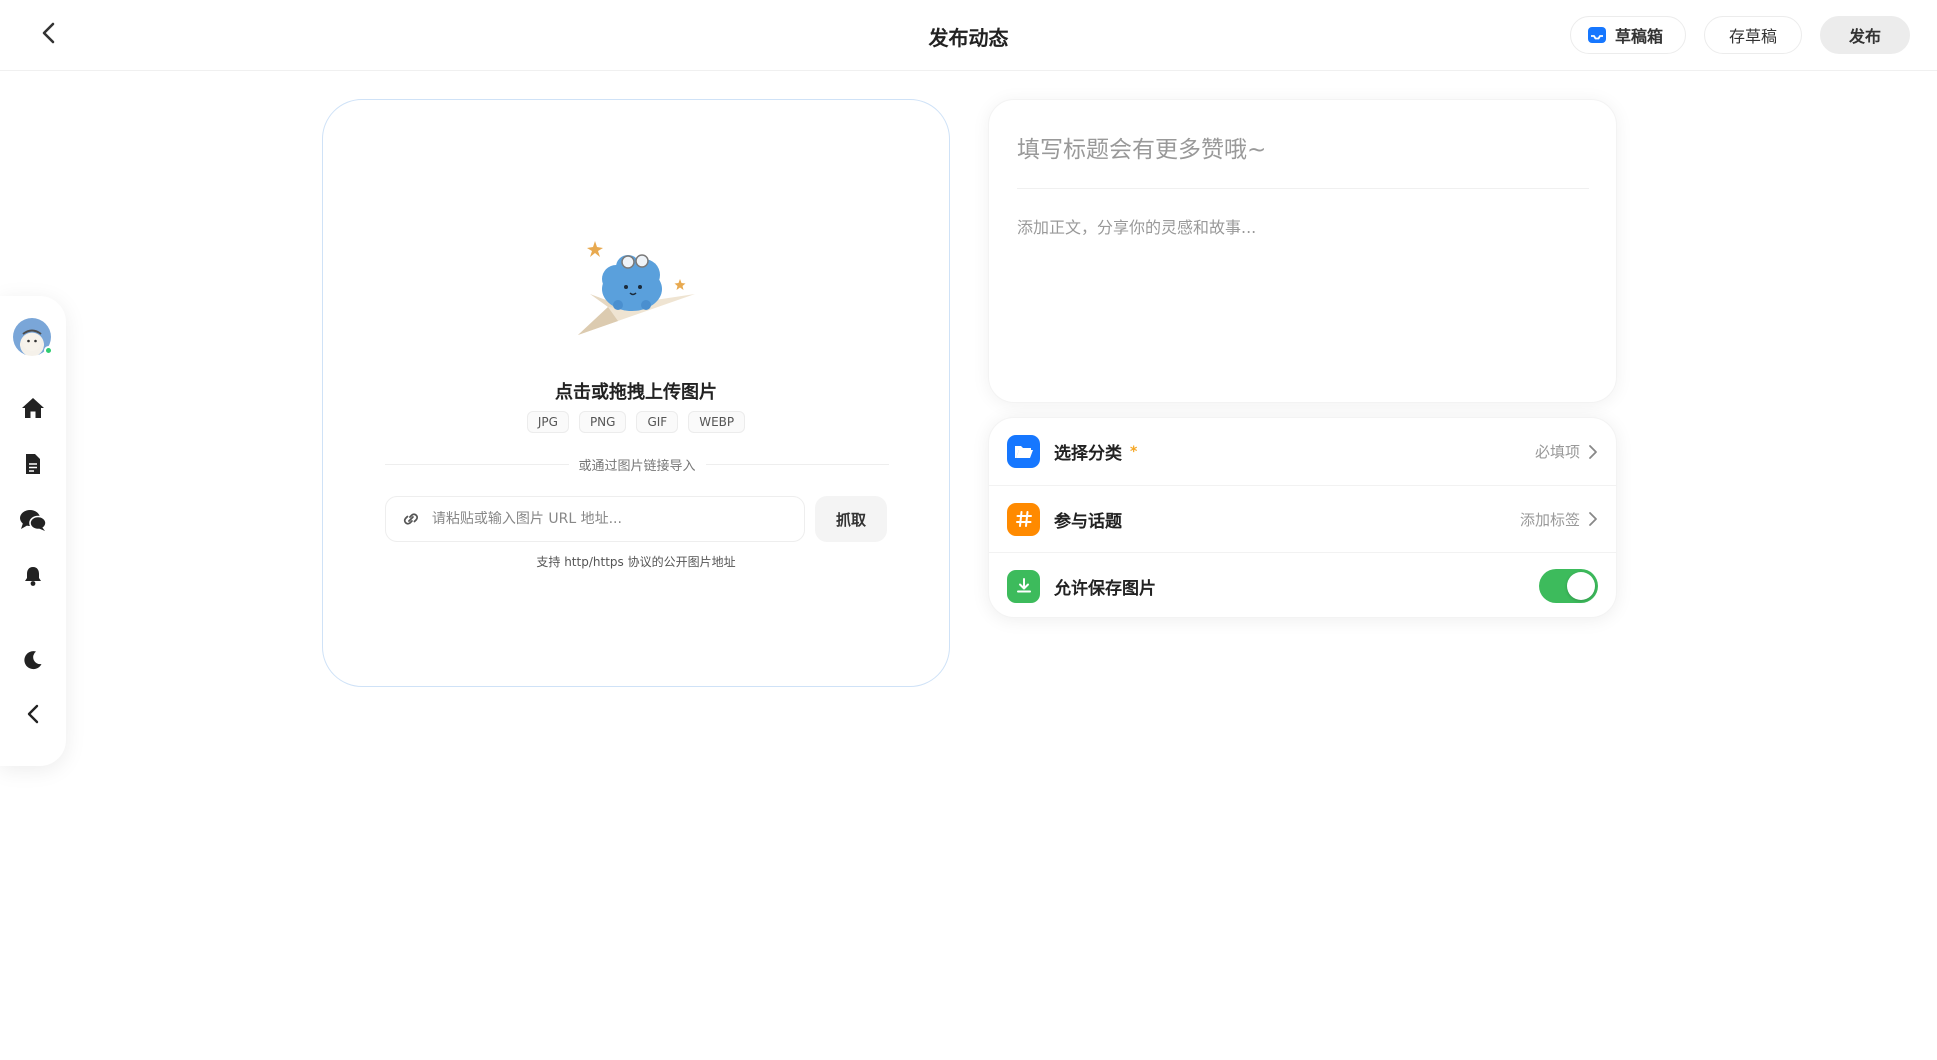 The image size is (1937, 1060). What do you see at coordinates (1638, 36) in the screenshot?
I see `drafts-label: 草稿箱` at bounding box center [1638, 36].